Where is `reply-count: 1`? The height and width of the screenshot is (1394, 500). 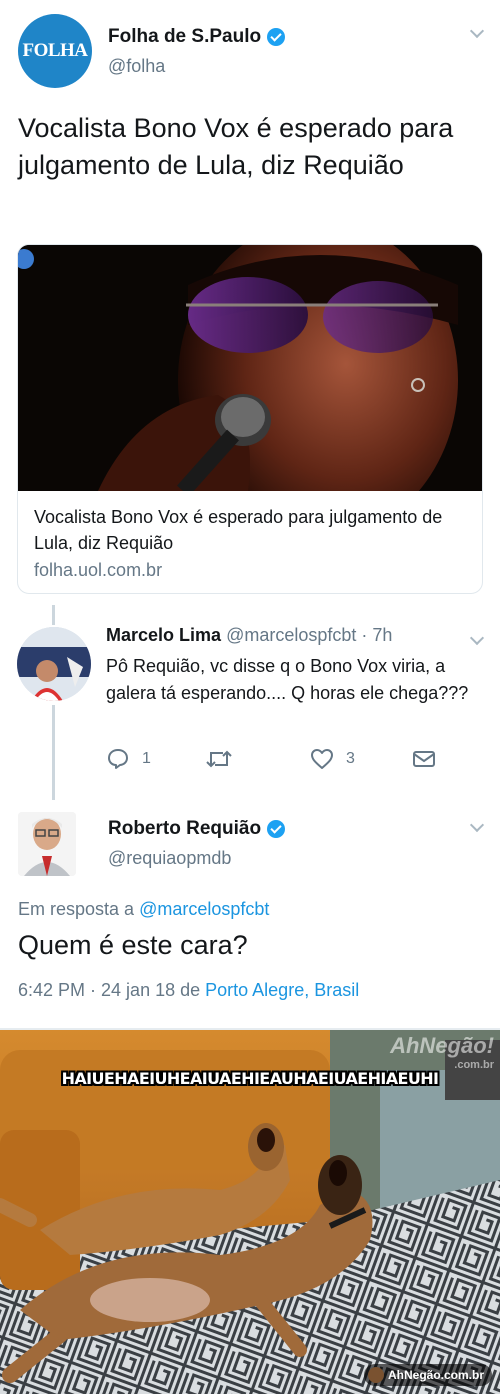 reply-count: 1 is located at coordinates (146, 758).